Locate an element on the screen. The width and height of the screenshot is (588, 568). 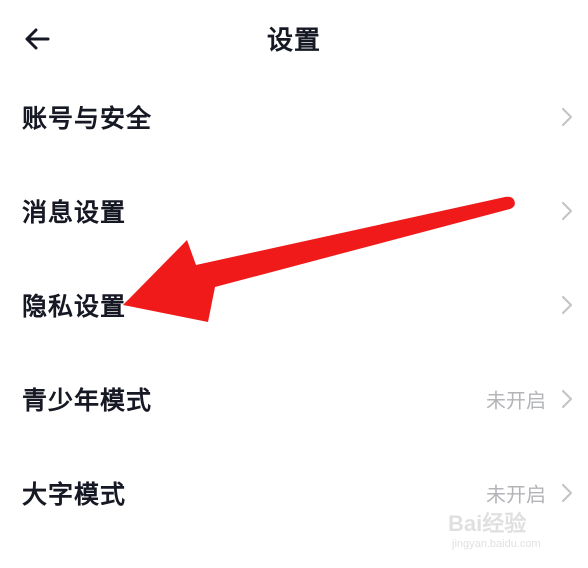
watermark-logo: Bai经验 is located at coordinates (487, 523).